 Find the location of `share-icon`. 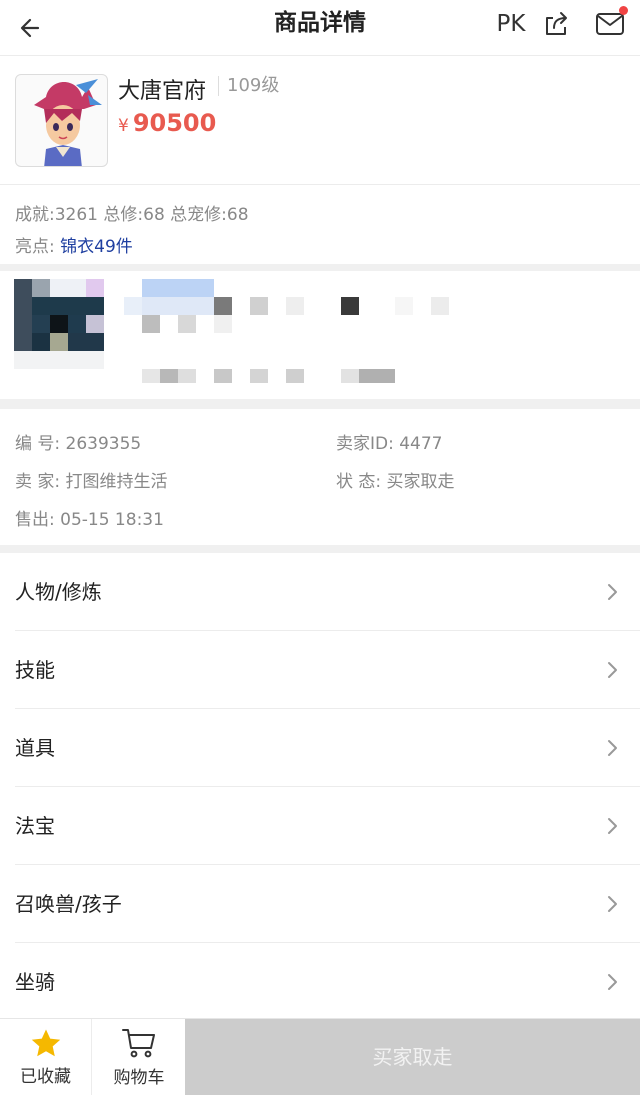

share-icon is located at coordinates (556, 23).